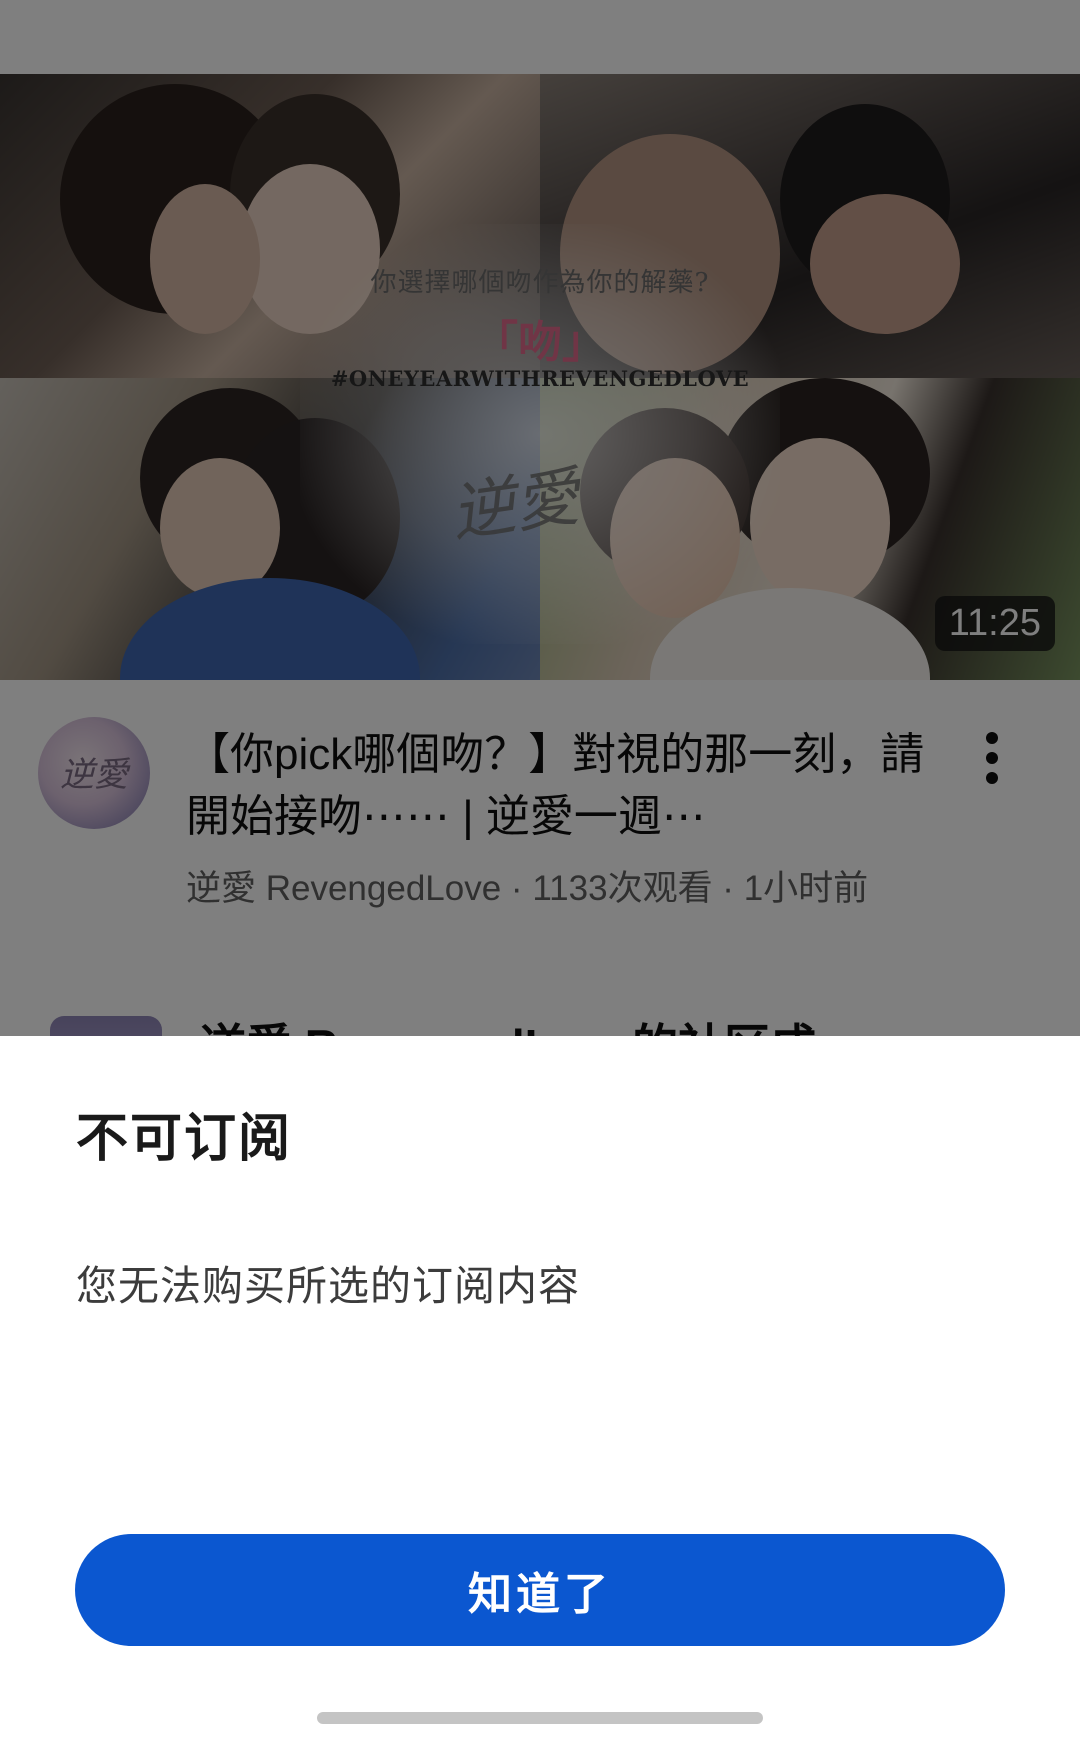 The image size is (1080, 1744). Describe the element at coordinates (328, 1286) in the screenshot. I see `dialog-message: 您无法购买所选的订阅内容` at that location.